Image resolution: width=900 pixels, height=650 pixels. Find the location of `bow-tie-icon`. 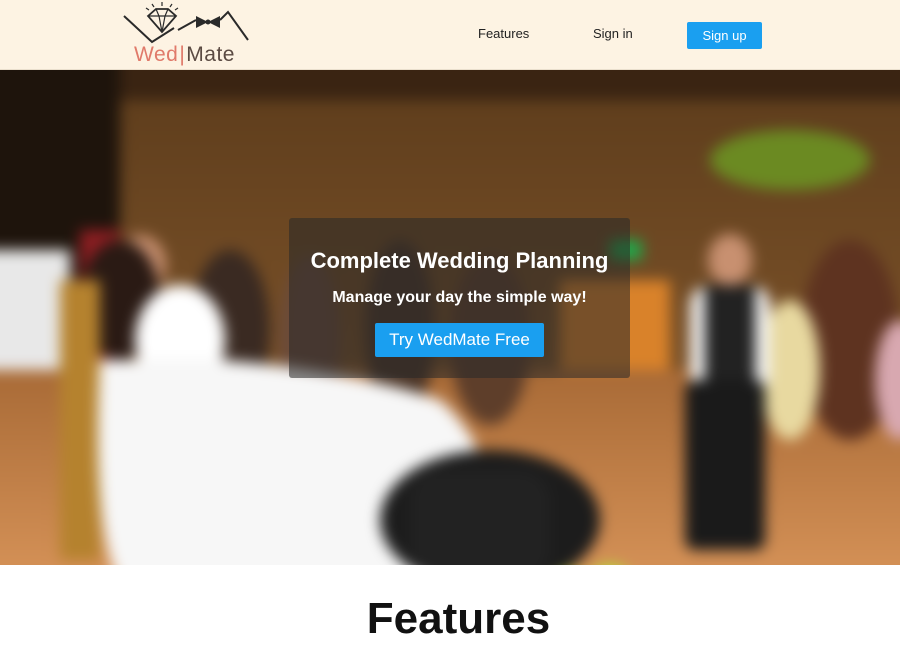

bow-tie-icon is located at coordinates (208, 22).